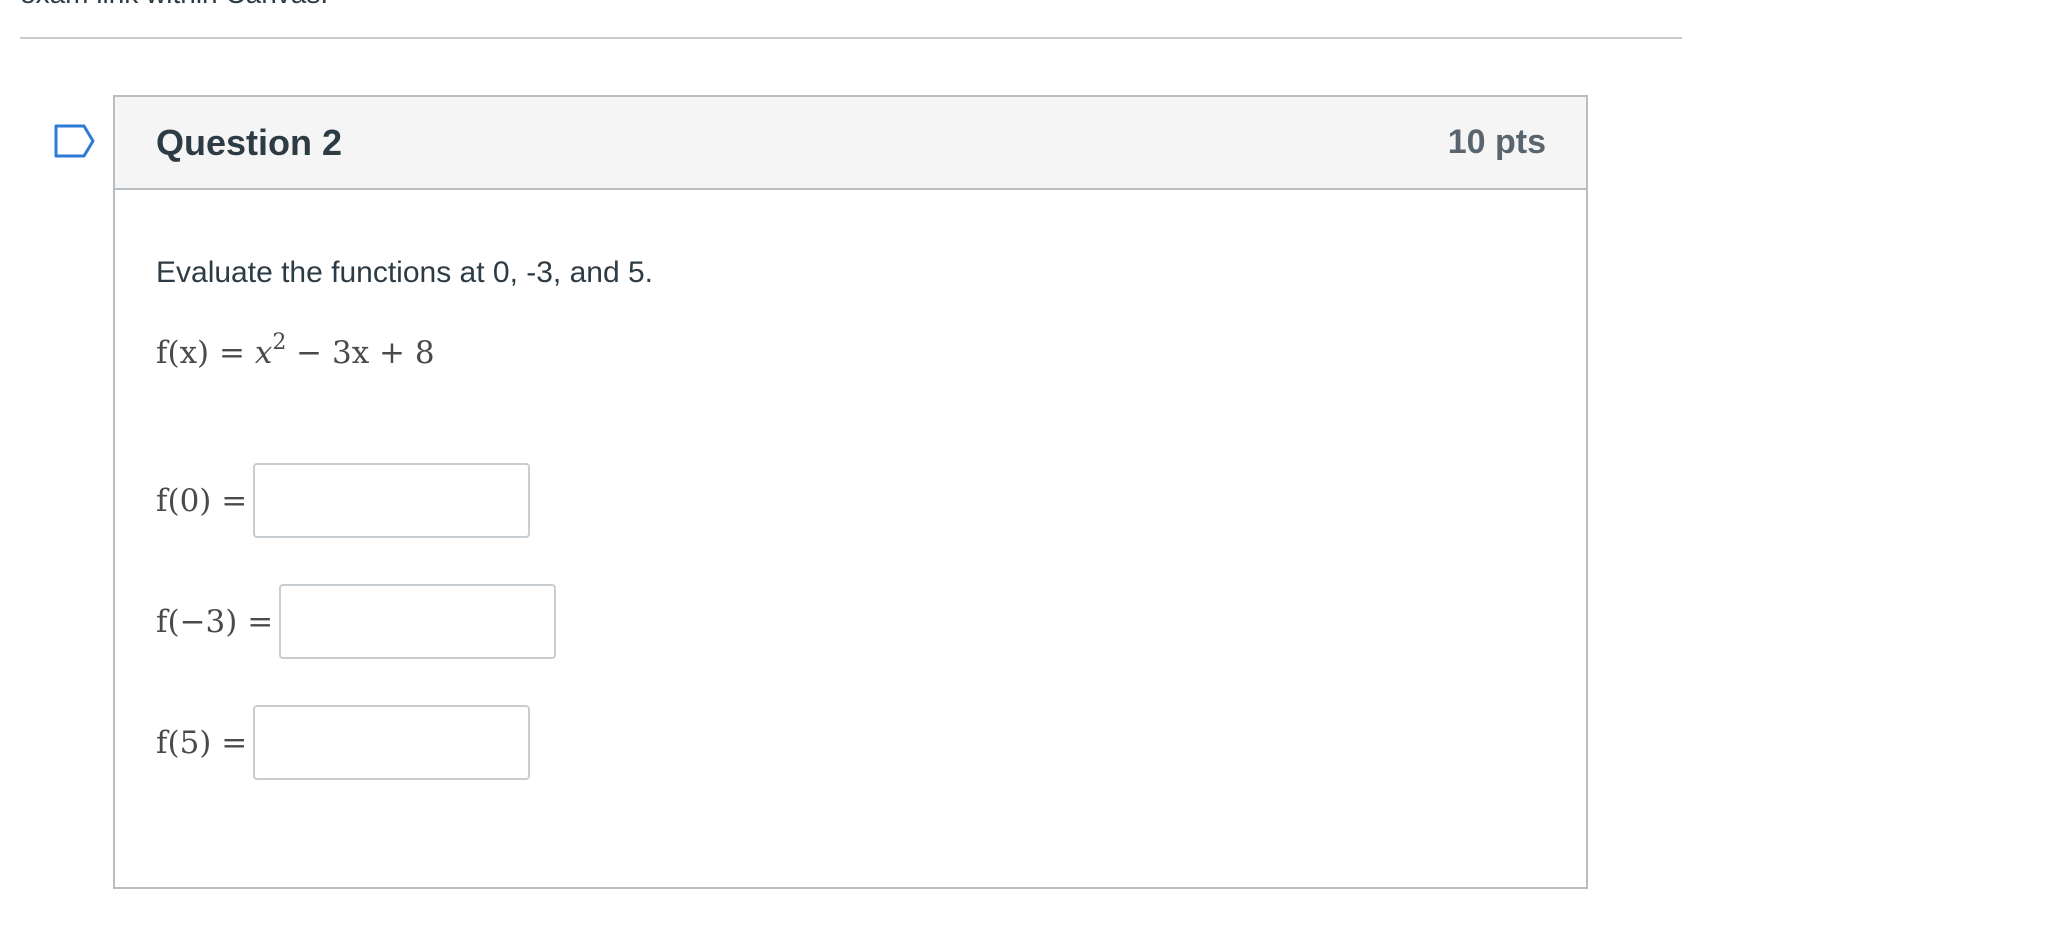 This screenshot has height=926, width=2056. Describe the element at coordinates (1496, 142) in the screenshot. I see `question-points: 10 pts` at that location.